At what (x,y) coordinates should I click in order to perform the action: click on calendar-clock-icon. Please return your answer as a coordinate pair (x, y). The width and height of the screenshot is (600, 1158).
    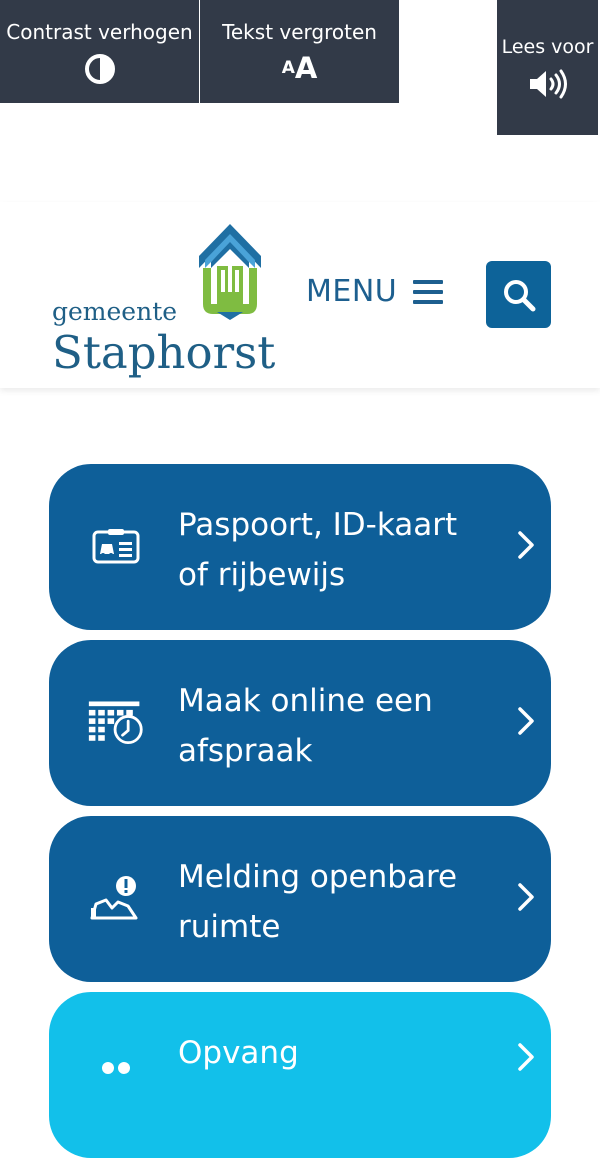
    Looking at the image, I should click on (116, 723).